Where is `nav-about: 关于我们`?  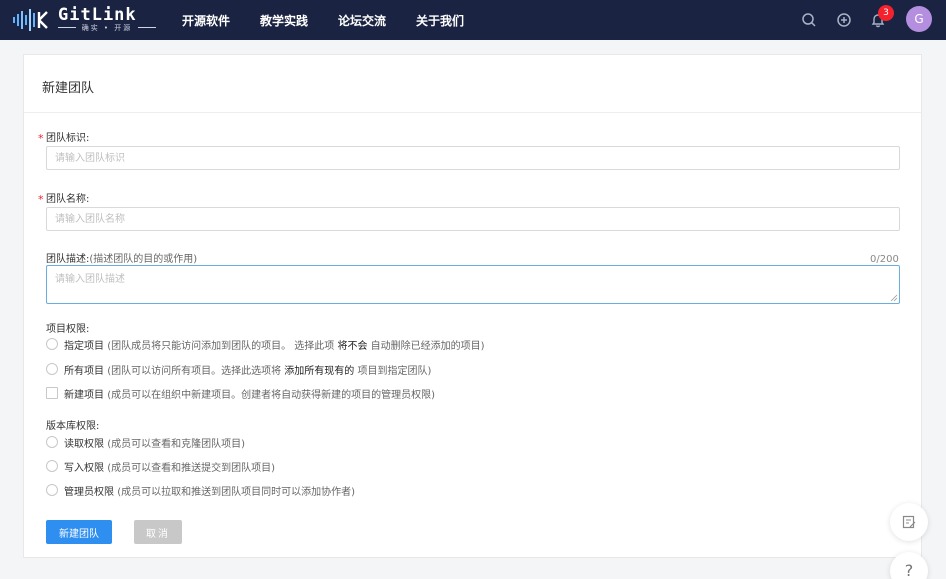
nav-about: 关于我们 is located at coordinates (440, 20).